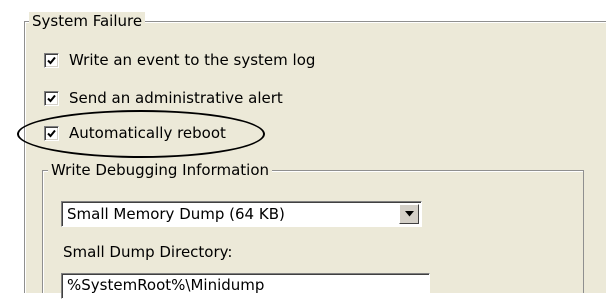 This screenshot has height=299, width=606. What do you see at coordinates (87, 21) in the screenshot?
I see `system-failure-title: System Failure` at bounding box center [87, 21].